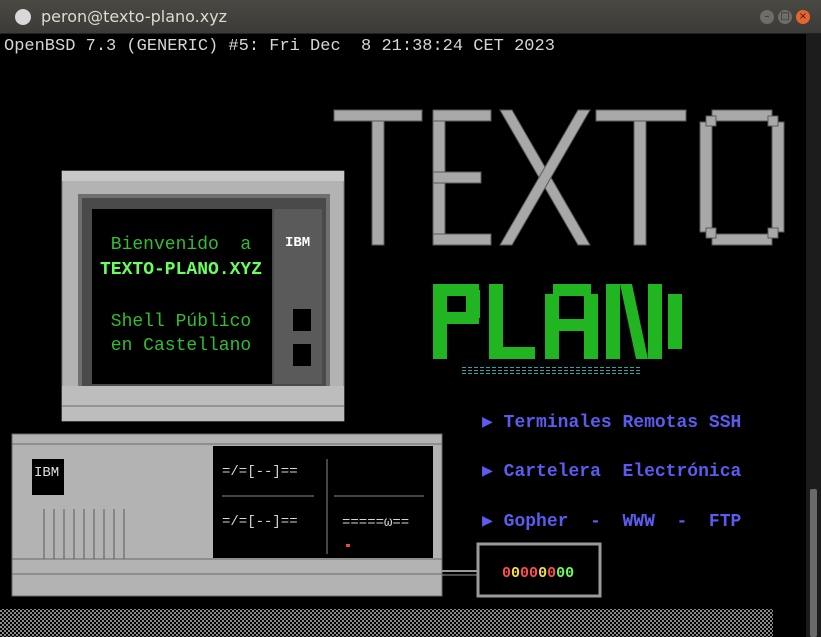 The width and height of the screenshot is (821, 637). What do you see at coordinates (203, 296) in the screenshot?
I see `monitor` at bounding box center [203, 296].